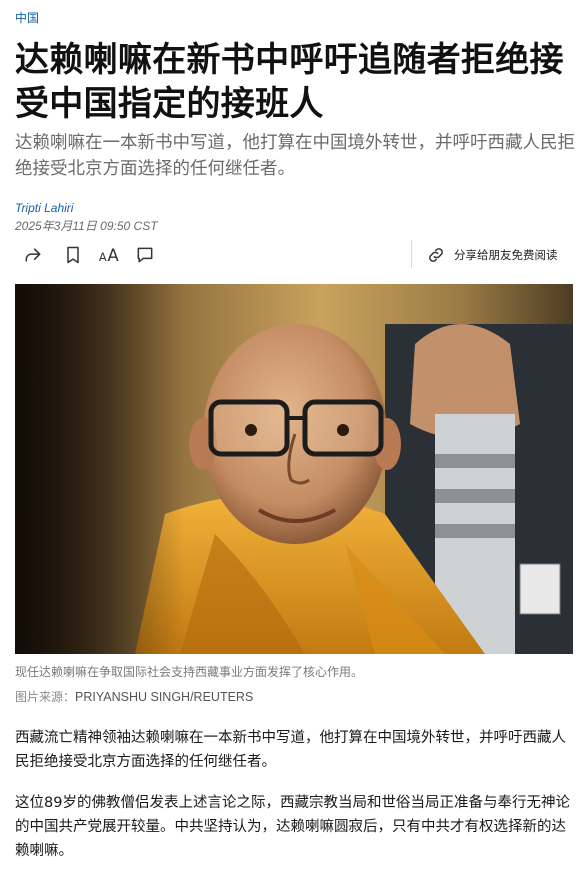 The height and width of the screenshot is (873, 585). What do you see at coordinates (189, 672) in the screenshot?
I see `image-caption: 现任达赖喇嘛在争取国际社会支持西藏事业方面发挥了核心作用。` at bounding box center [189, 672].